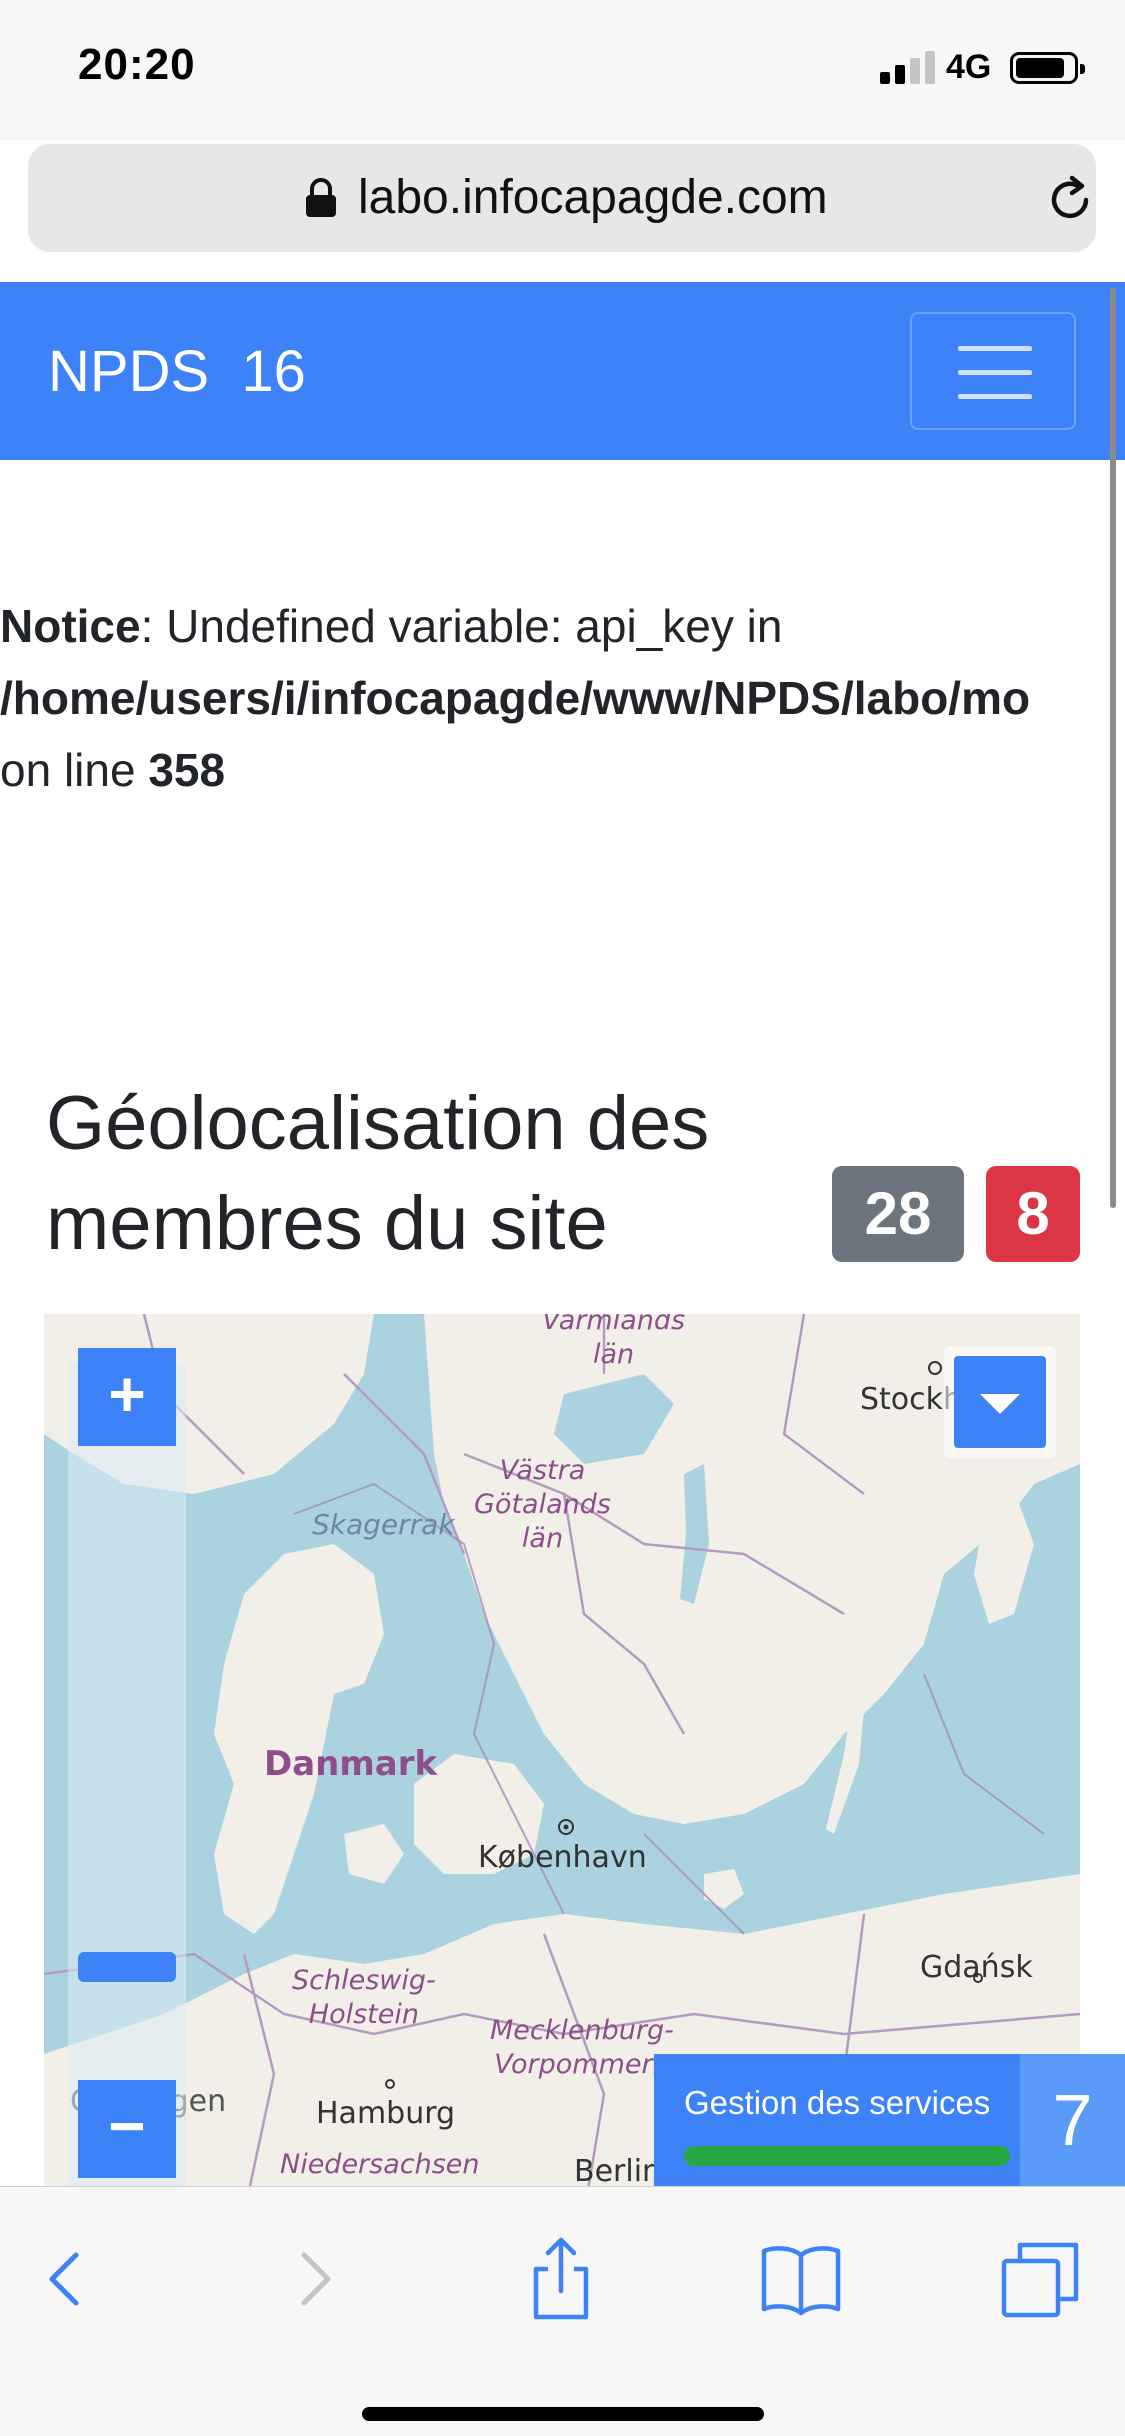 This screenshot has height=2436, width=1125. What do you see at coordinates (561, 2278) in the screenshot?
I see `share-icon` at bounding box center [561, 2278].